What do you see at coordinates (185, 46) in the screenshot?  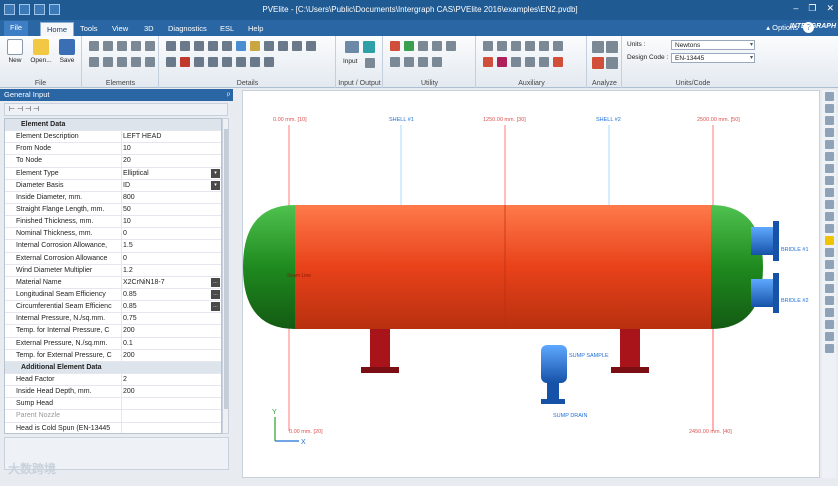 I see `nozzle-icon` at bounding box center [185, 46].